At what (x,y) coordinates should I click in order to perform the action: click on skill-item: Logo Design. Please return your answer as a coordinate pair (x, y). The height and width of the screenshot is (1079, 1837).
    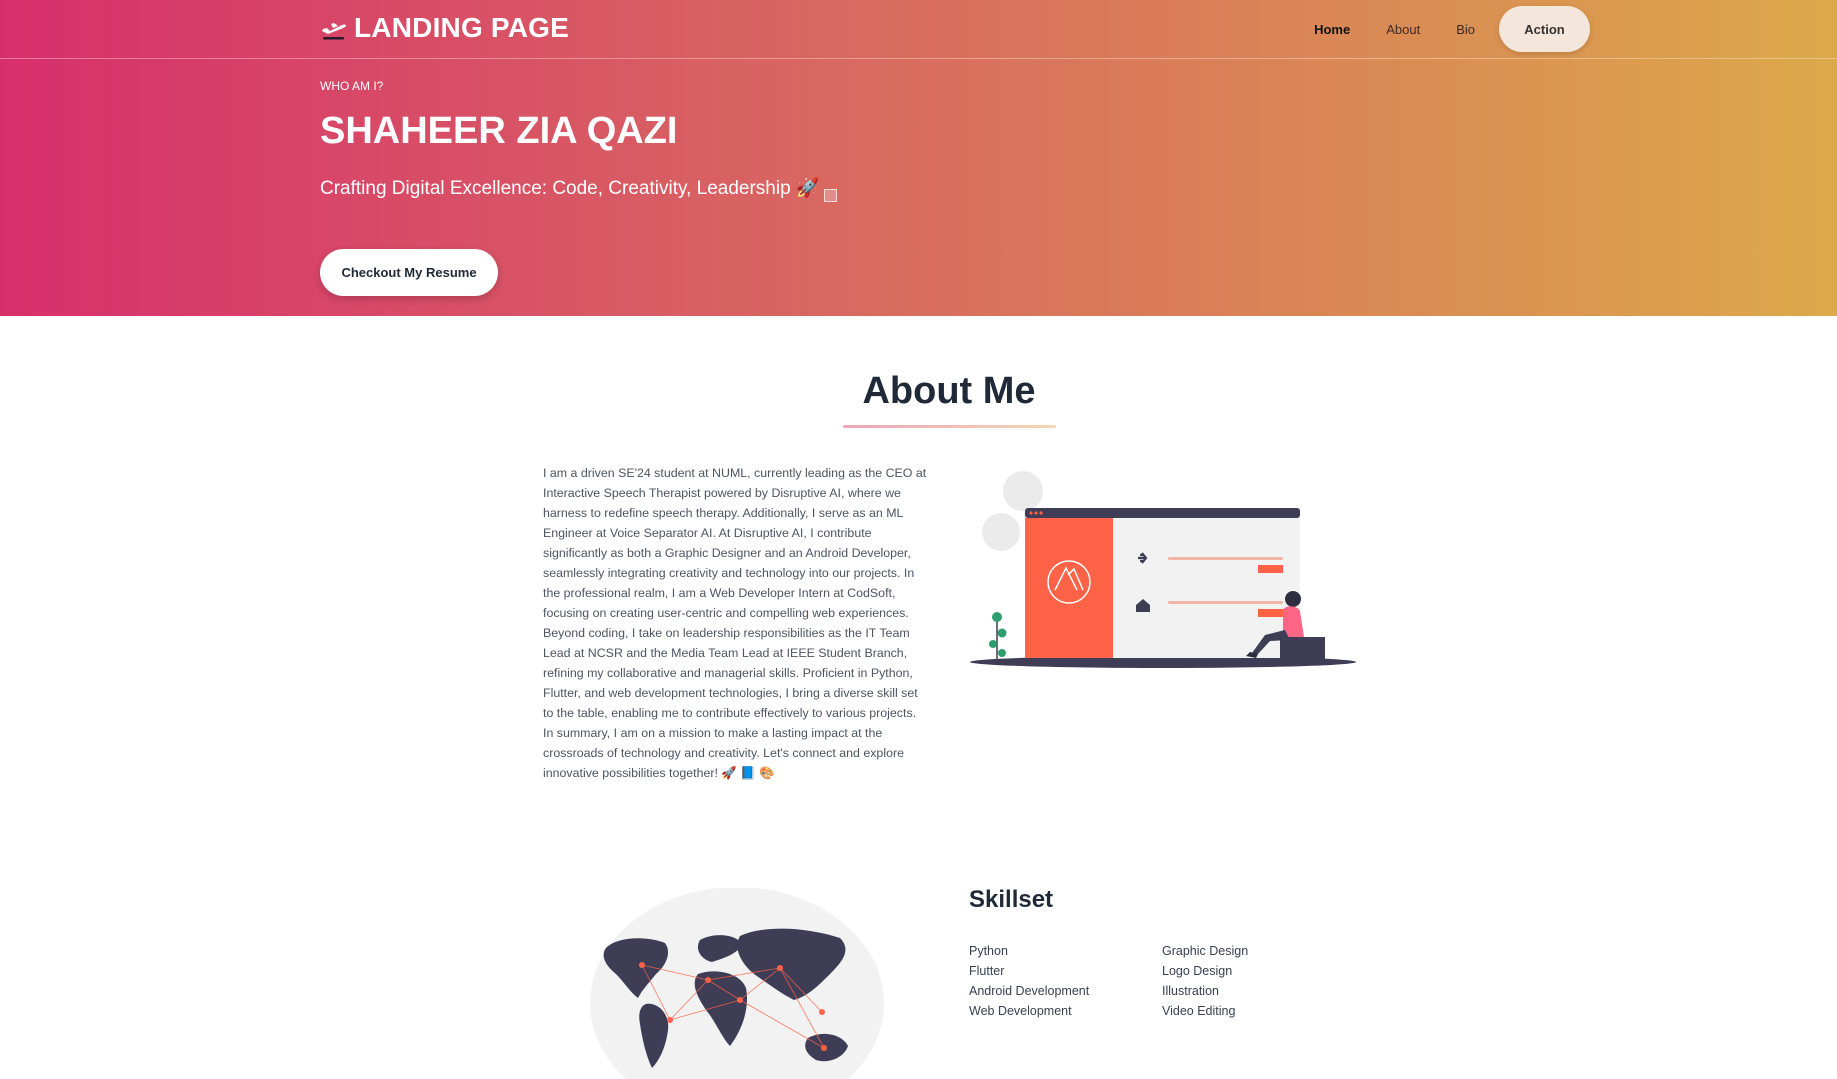
    Looking at the image, I should click on (1197, 971).